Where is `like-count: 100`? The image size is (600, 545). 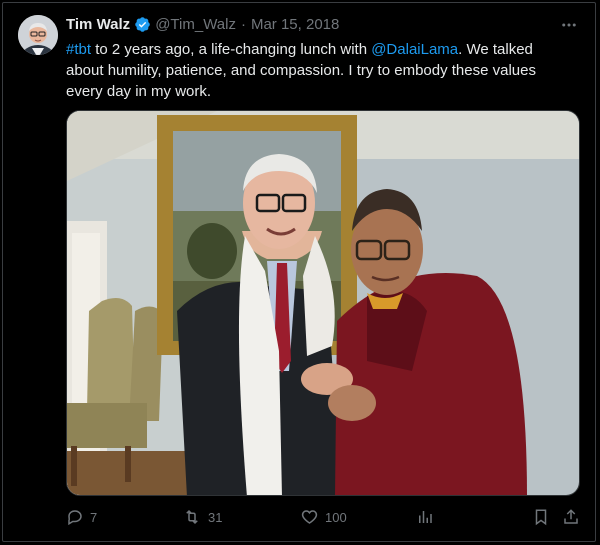 like-count: 100 is located at coordinates (336, 517).